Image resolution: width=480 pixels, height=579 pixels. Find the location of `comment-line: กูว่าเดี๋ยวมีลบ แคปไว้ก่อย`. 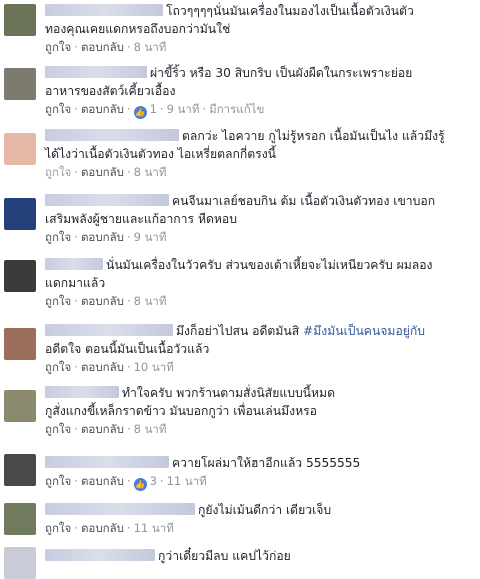

comment-line: กูว่าเดี๋ยวมีลบ แคปไว้ก่อย is located at coordinates (224, 556).